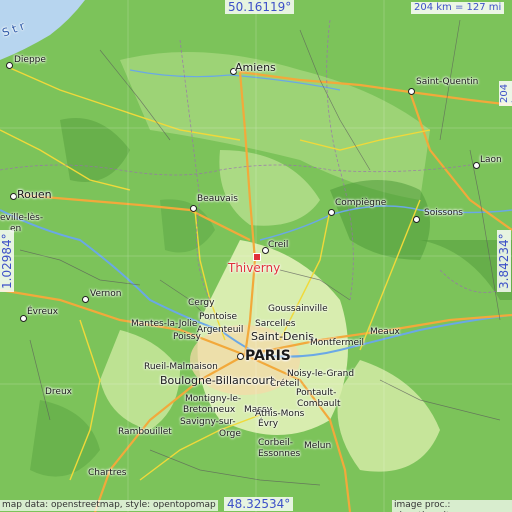 This screenshot has width=512, height=512. Describe the element at coordinates (285, 384) in the screenshot. I see `place-creteil: Créteil` at that location.